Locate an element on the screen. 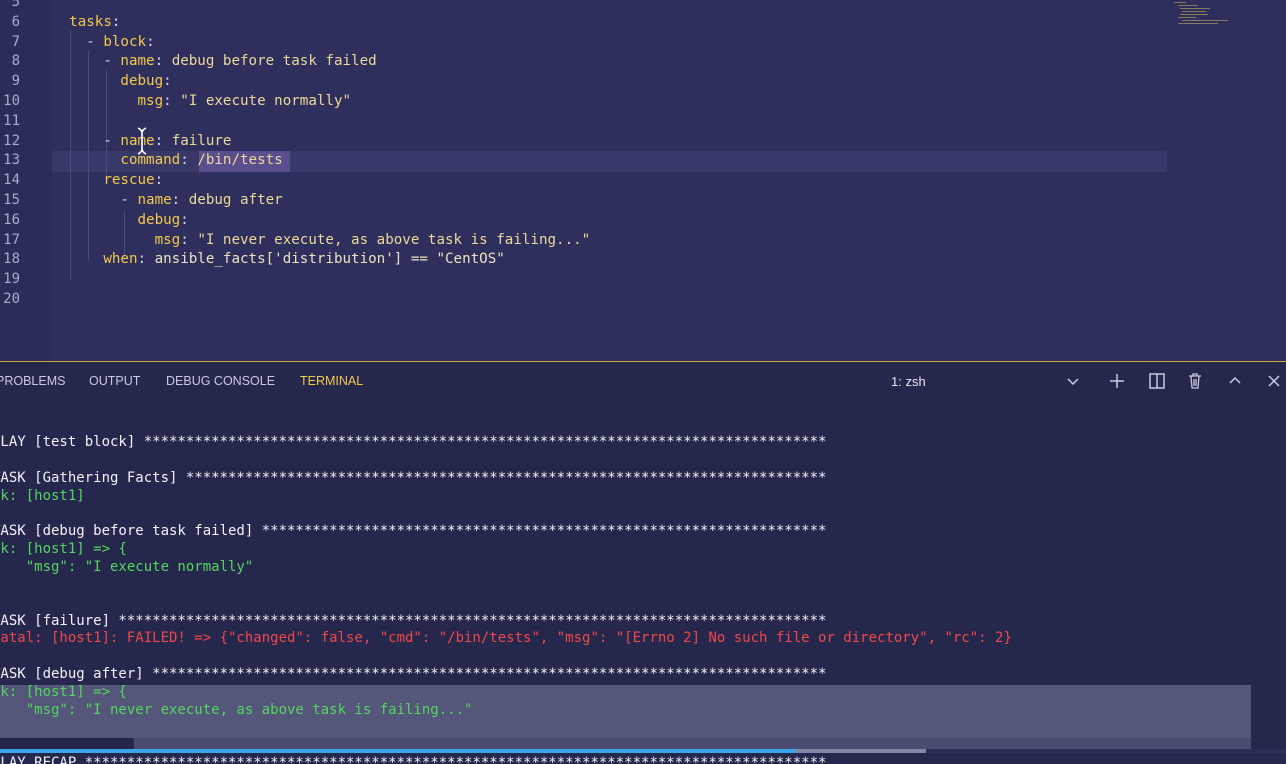 The height and width of the screenshot is (764, 1286). code-token: command is located at coordinates (108, 160).